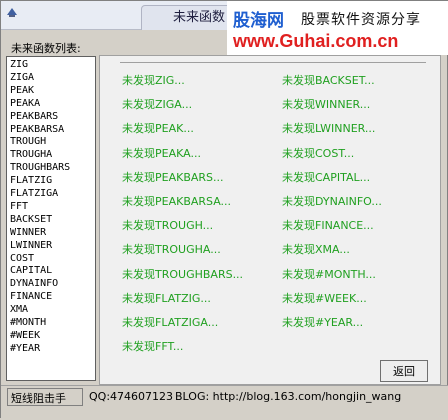 This screenshot has height=420, width=448. I want to click on status-qq: QQ:474607123, so click(131, 396).